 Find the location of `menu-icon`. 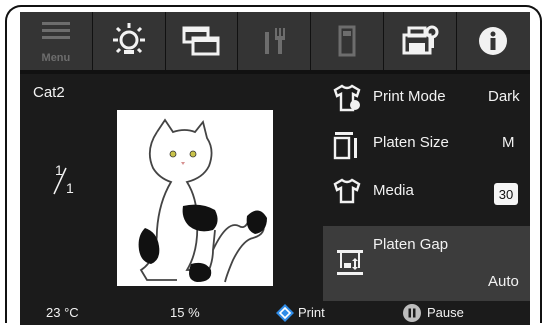

menu-icon is located at coordinates (55, 30).